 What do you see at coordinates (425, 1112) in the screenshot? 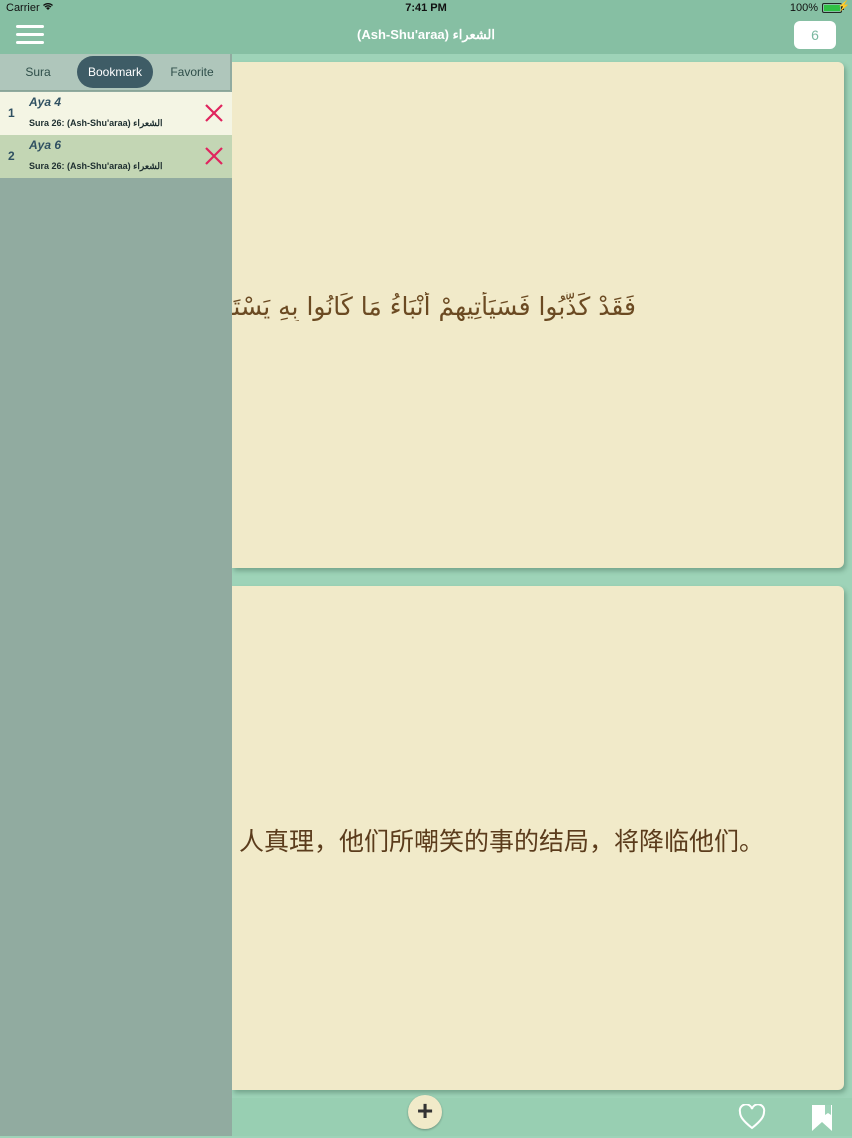
I see `plus-icon: +` at bounding box center [425, 1112].